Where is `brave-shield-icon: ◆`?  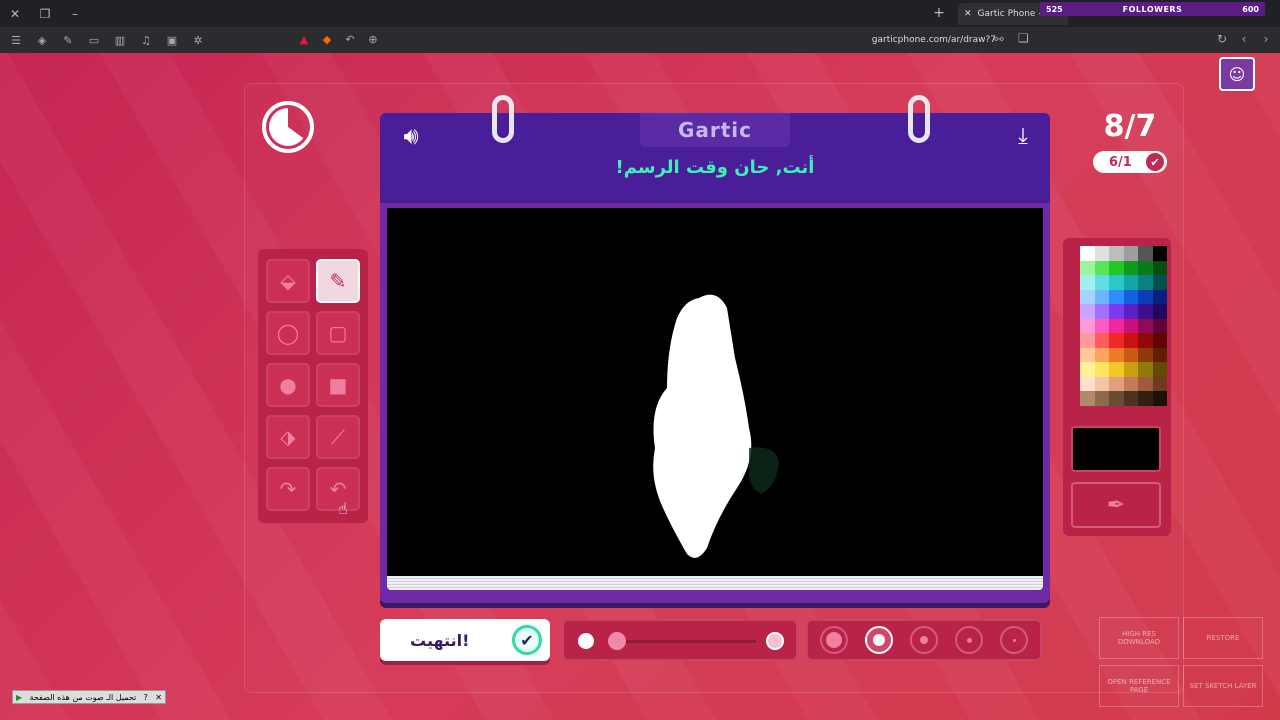 brave-shield-icon: ◆ is located at coordinates (327, 39).